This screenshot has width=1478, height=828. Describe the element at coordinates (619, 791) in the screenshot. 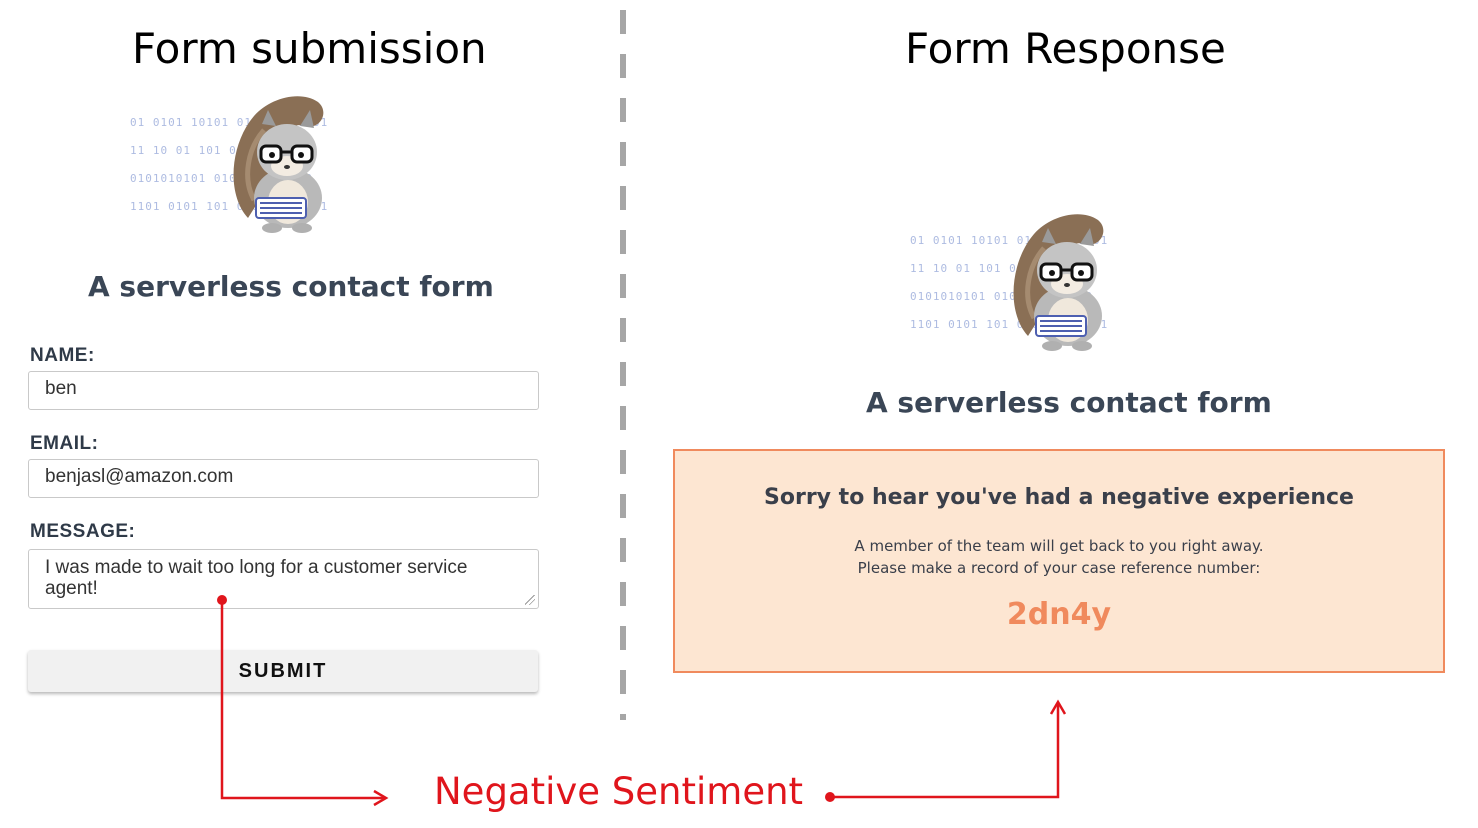

I see `negative-sentiment-label: Negative Sentiment` at that location.